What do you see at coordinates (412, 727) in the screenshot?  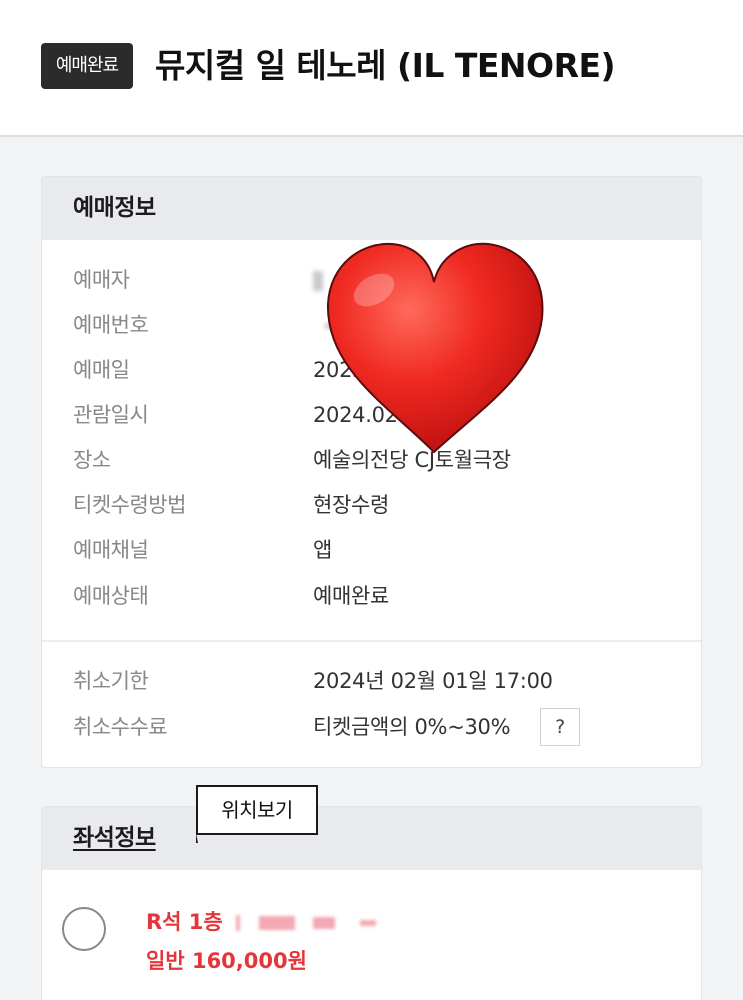 I see `cancel-fee-text: 티켓금액의 0%~30%` at bounding box center [412, 727].